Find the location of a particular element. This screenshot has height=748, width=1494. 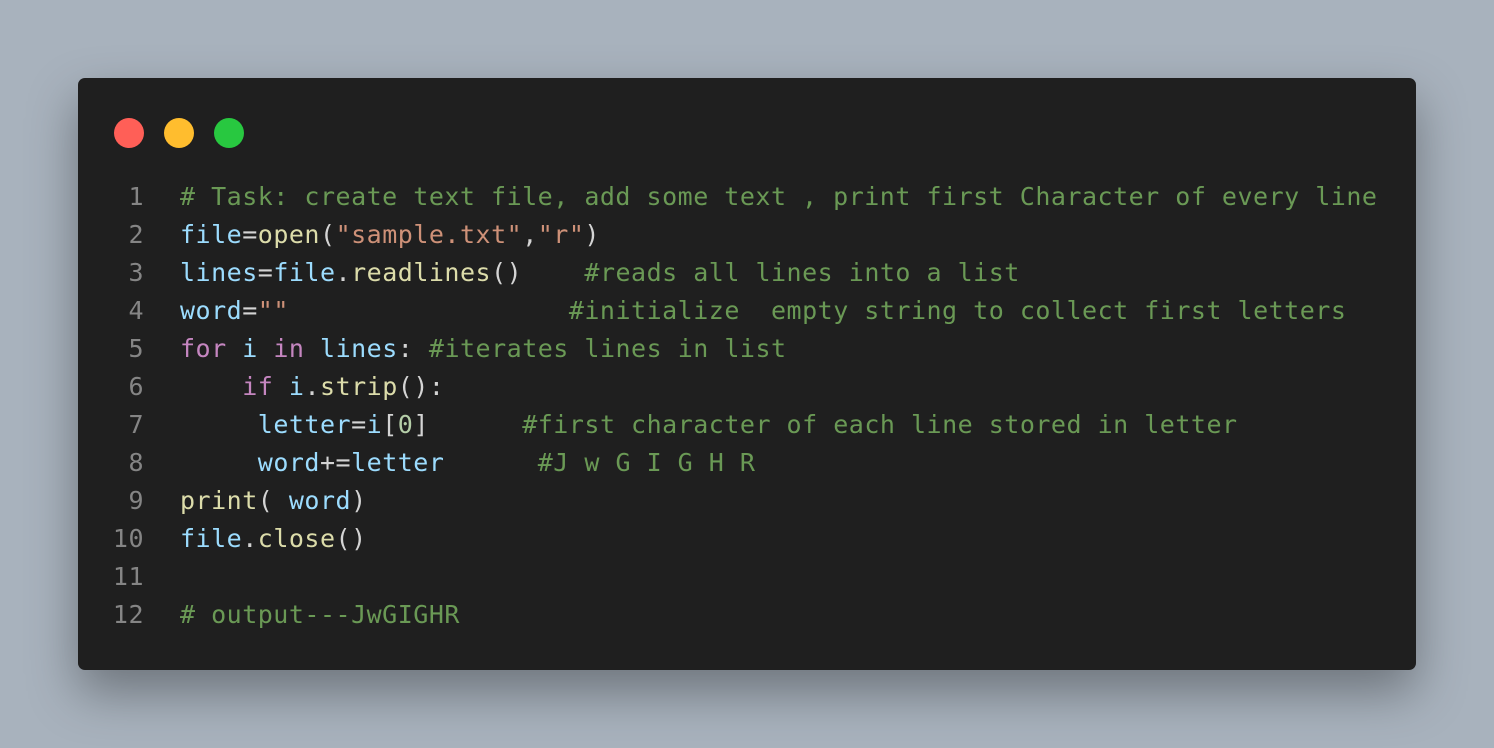

line-content: print( word) is located at coordinates (273, 500).